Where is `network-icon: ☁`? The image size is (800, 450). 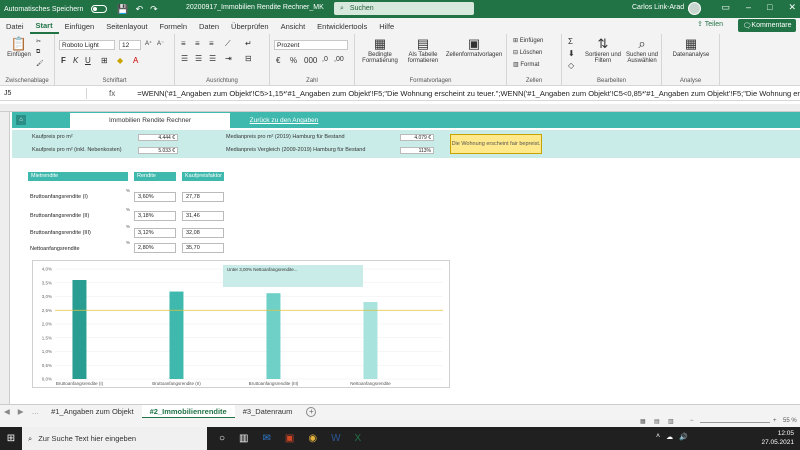
network-icon: ☁ is located at coordinates (669, 437).